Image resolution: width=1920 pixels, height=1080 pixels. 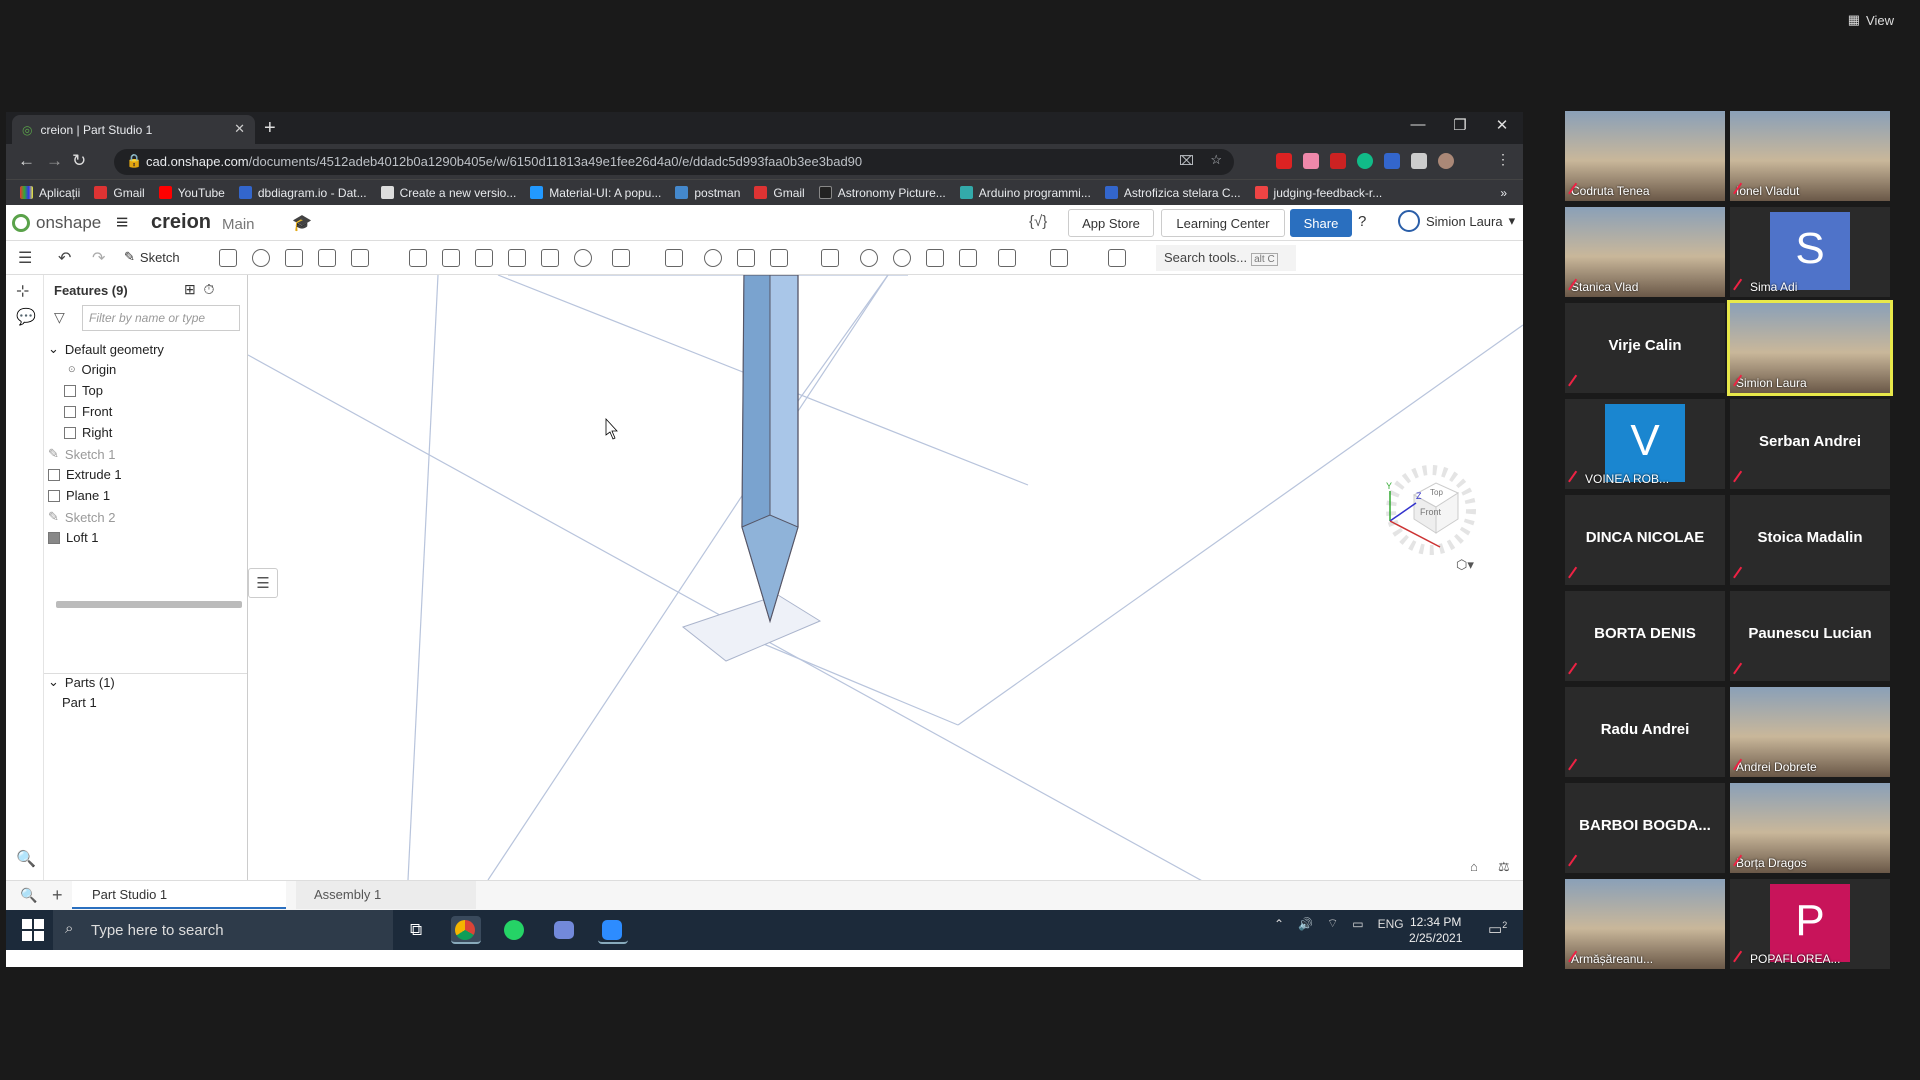 I want to click on new-tab-button: +, so click(x=270, y=128).